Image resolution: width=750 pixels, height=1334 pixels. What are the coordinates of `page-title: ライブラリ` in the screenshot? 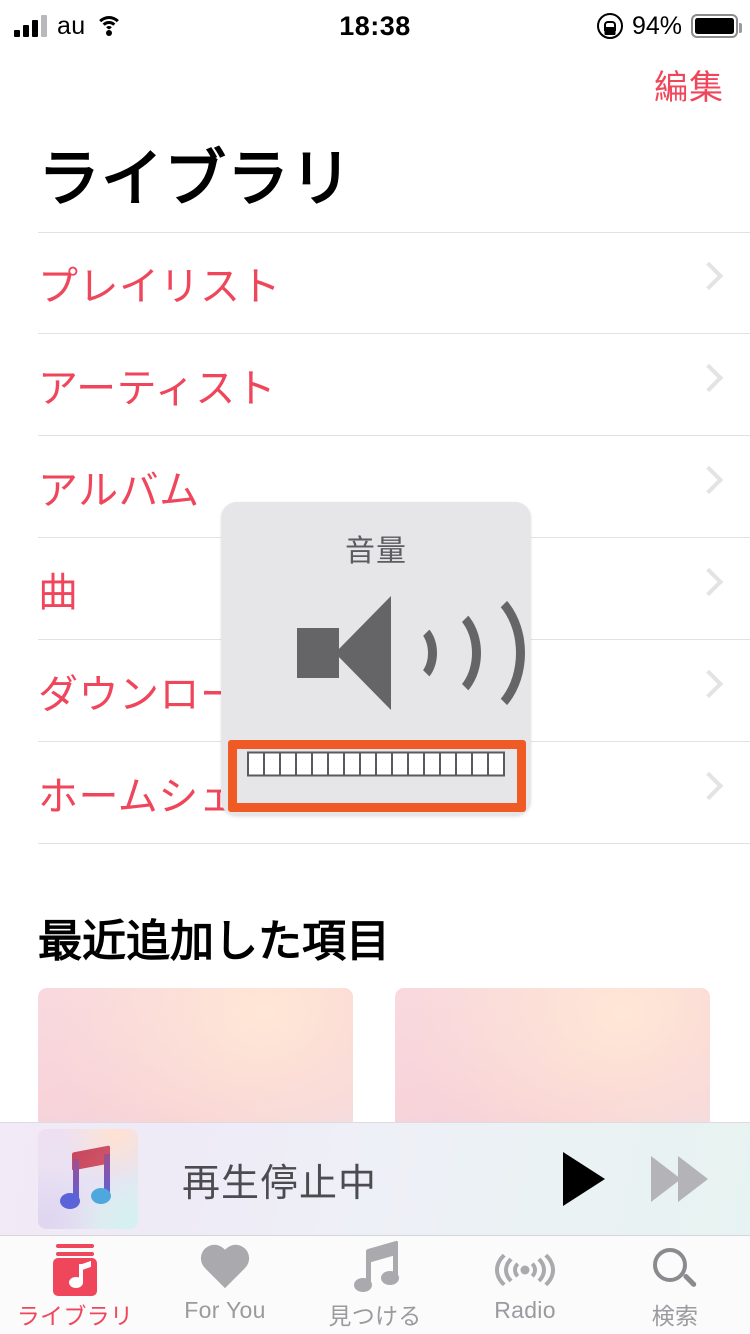 It's located at (196, 179).